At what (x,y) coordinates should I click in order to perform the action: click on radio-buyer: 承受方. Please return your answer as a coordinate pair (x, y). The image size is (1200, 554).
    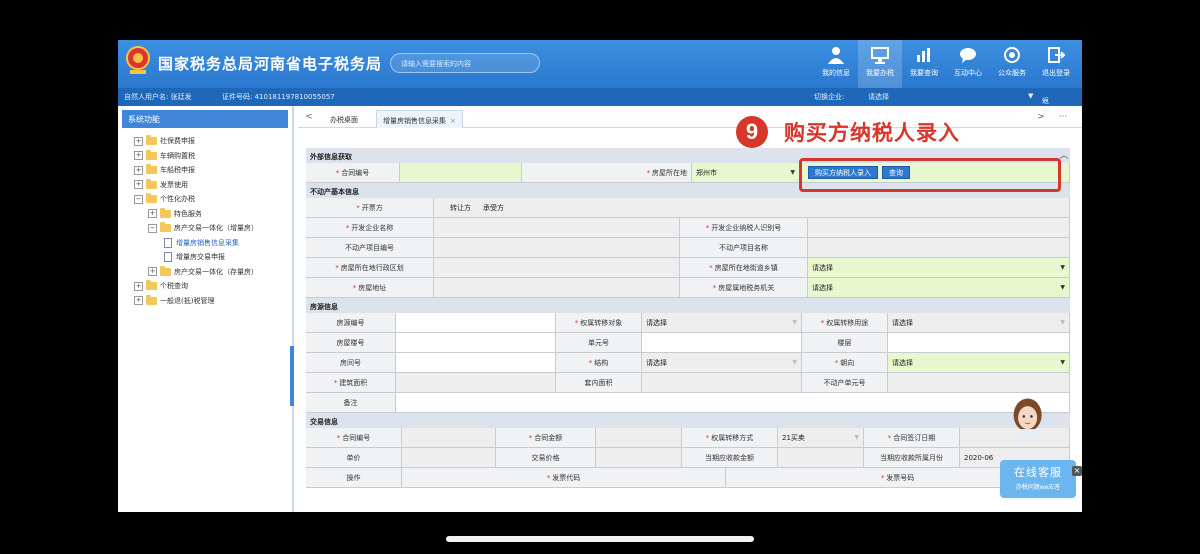
    Looking at the image, I should click on (493, 208).